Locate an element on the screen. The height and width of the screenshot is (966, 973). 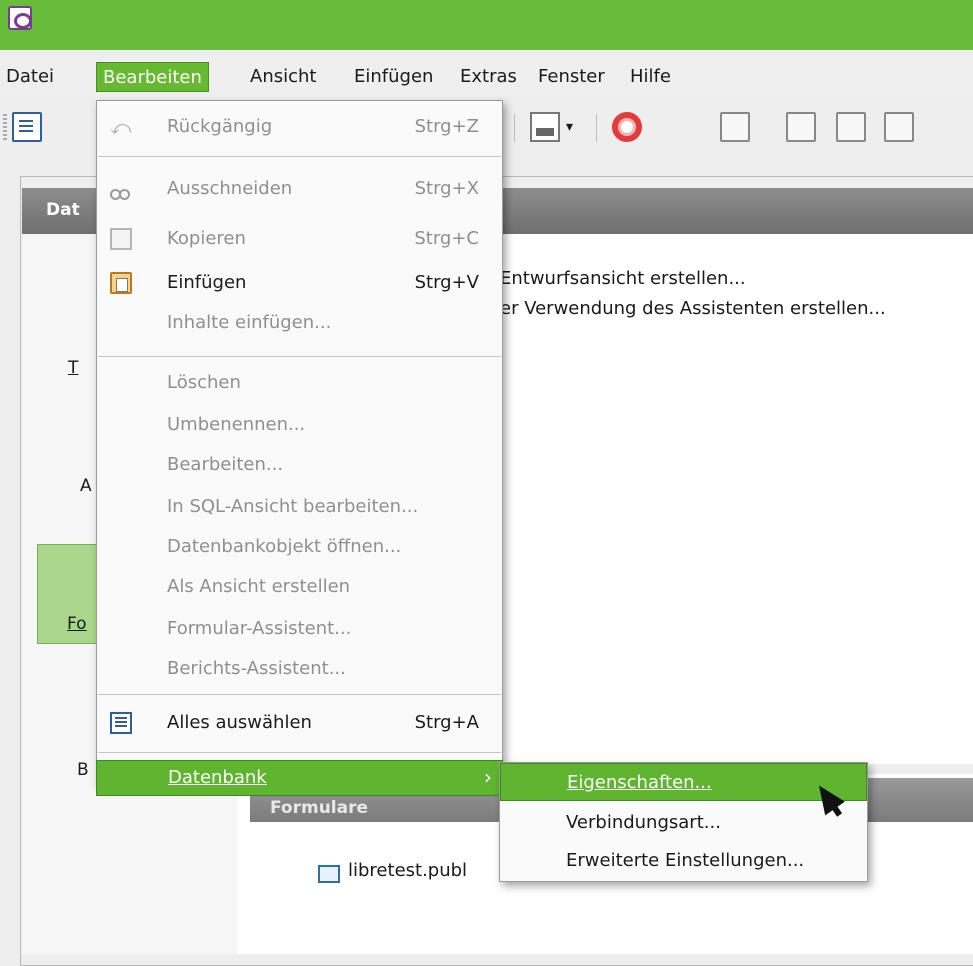
form-list-item: libretest.publ is located at coordinates (407, 870).